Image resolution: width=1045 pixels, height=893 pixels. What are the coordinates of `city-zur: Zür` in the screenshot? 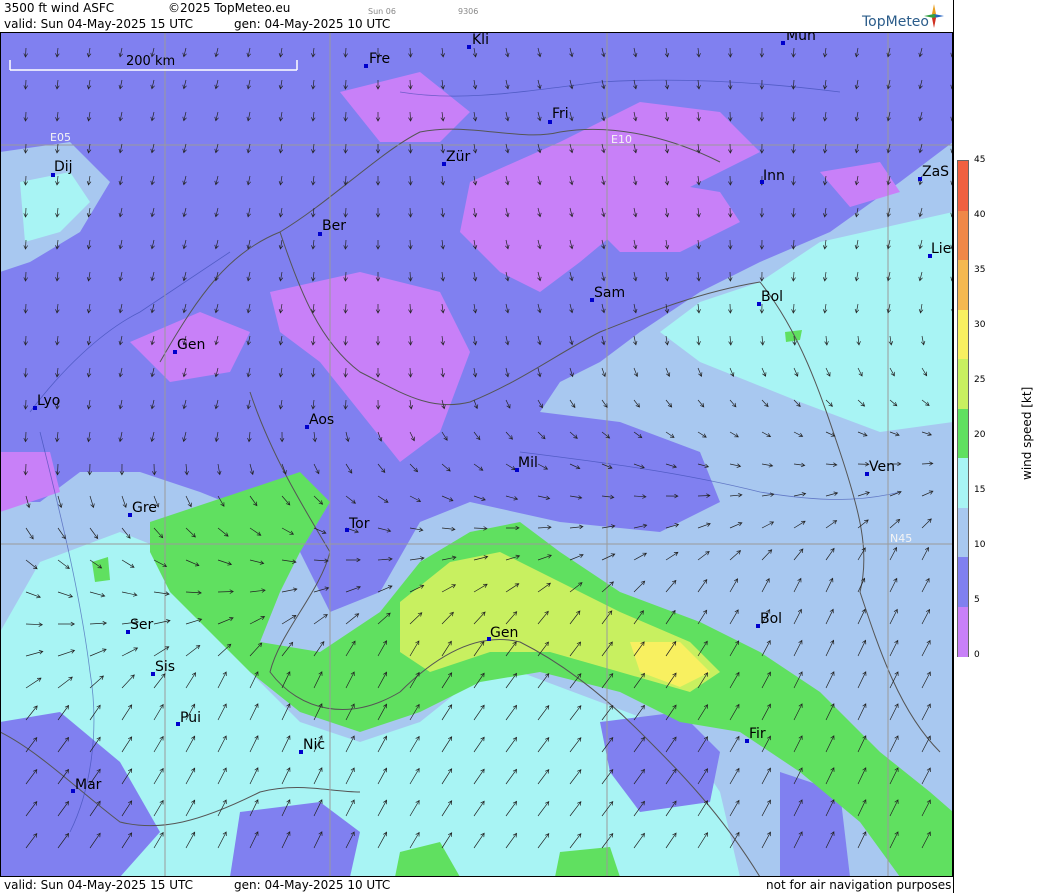 It's located at (456, 157).